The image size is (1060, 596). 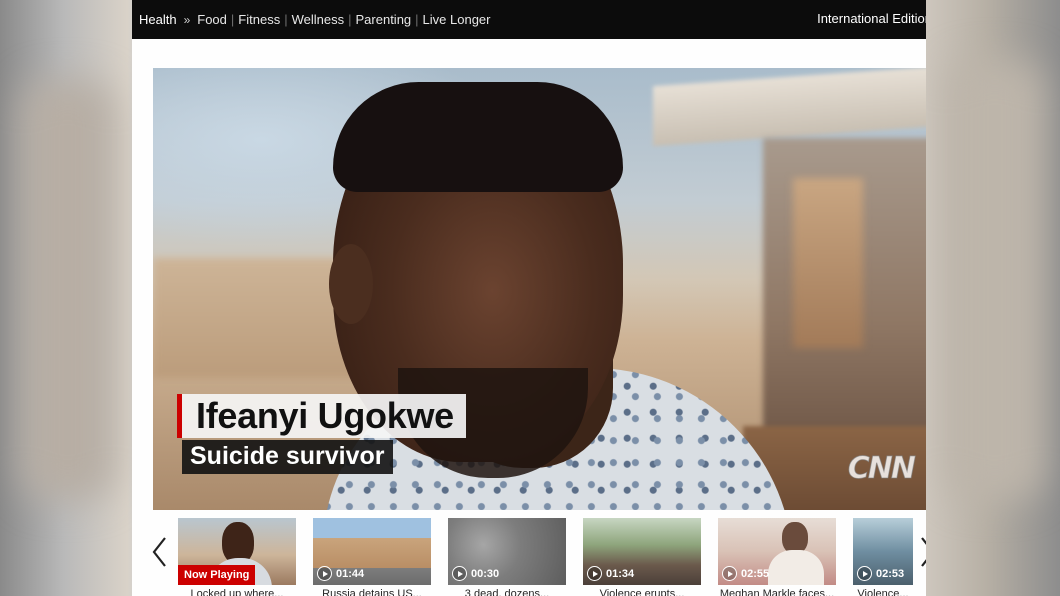 I want to click on carousel-item-2: 00:30, so click(x=507, y=551).